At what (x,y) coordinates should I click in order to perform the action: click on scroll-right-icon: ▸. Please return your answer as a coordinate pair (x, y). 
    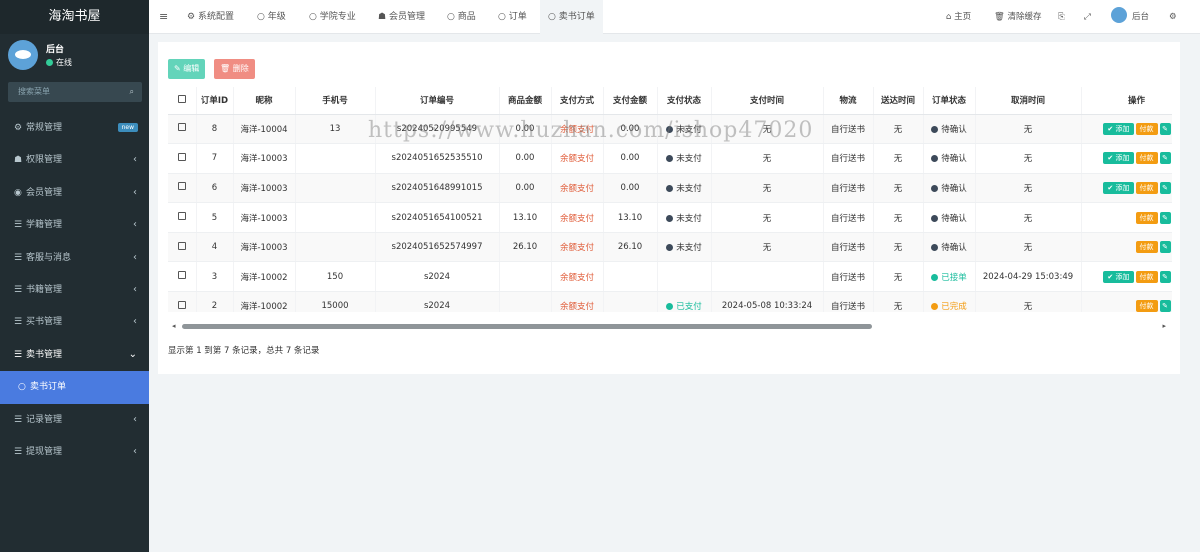
    Looking at the image, I should click on (1164, 326).